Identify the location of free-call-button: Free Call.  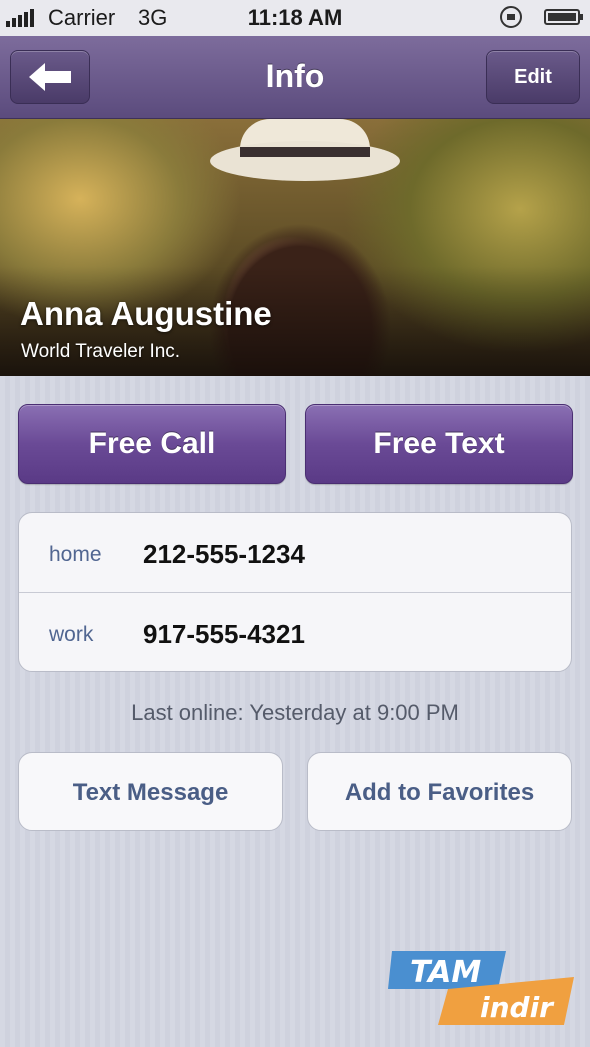
(152, 444).